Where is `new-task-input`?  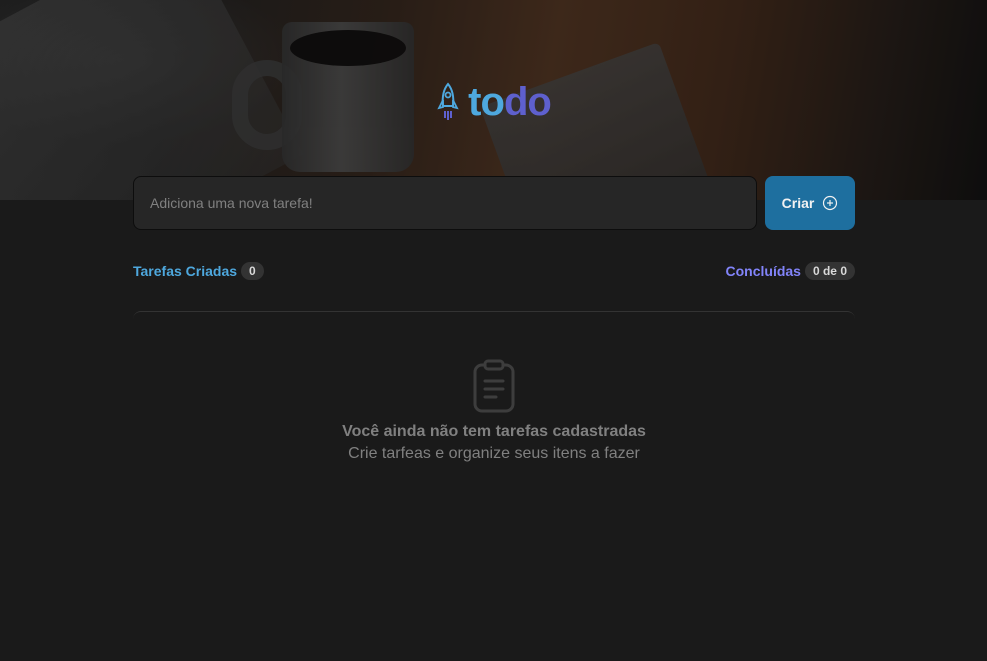 new-task-input is located at coordinates (445, 203).